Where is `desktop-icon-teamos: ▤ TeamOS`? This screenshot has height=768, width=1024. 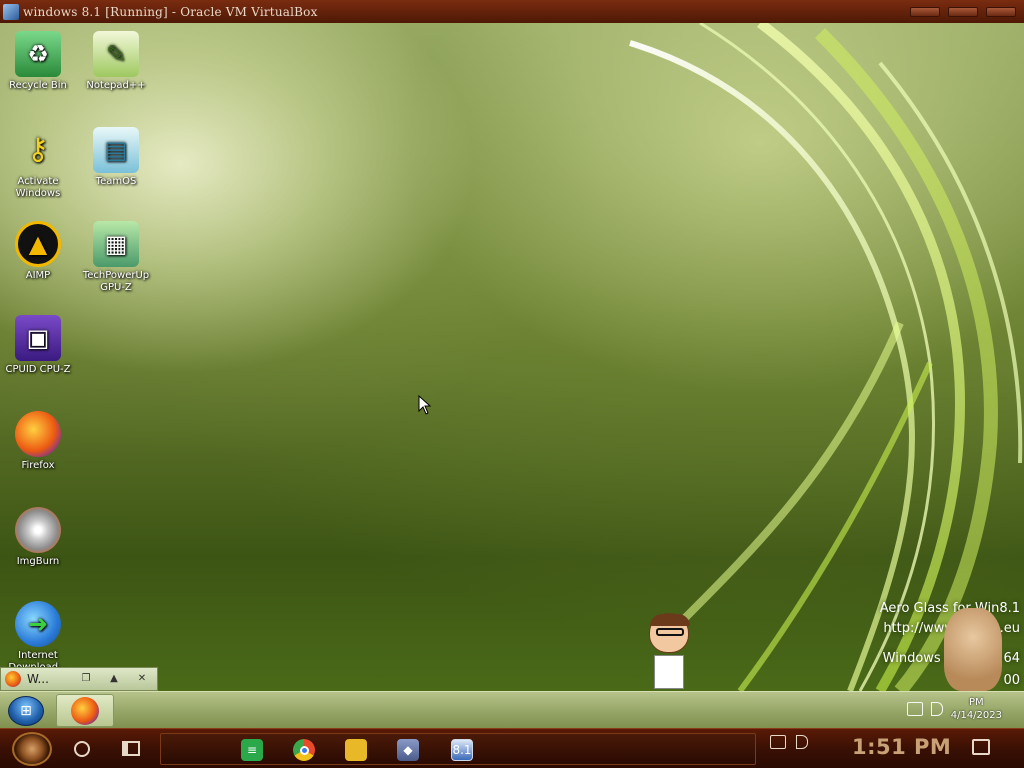 desktop-icon-teamos: ▤ TeamOS is located at coordinates (116, 157).